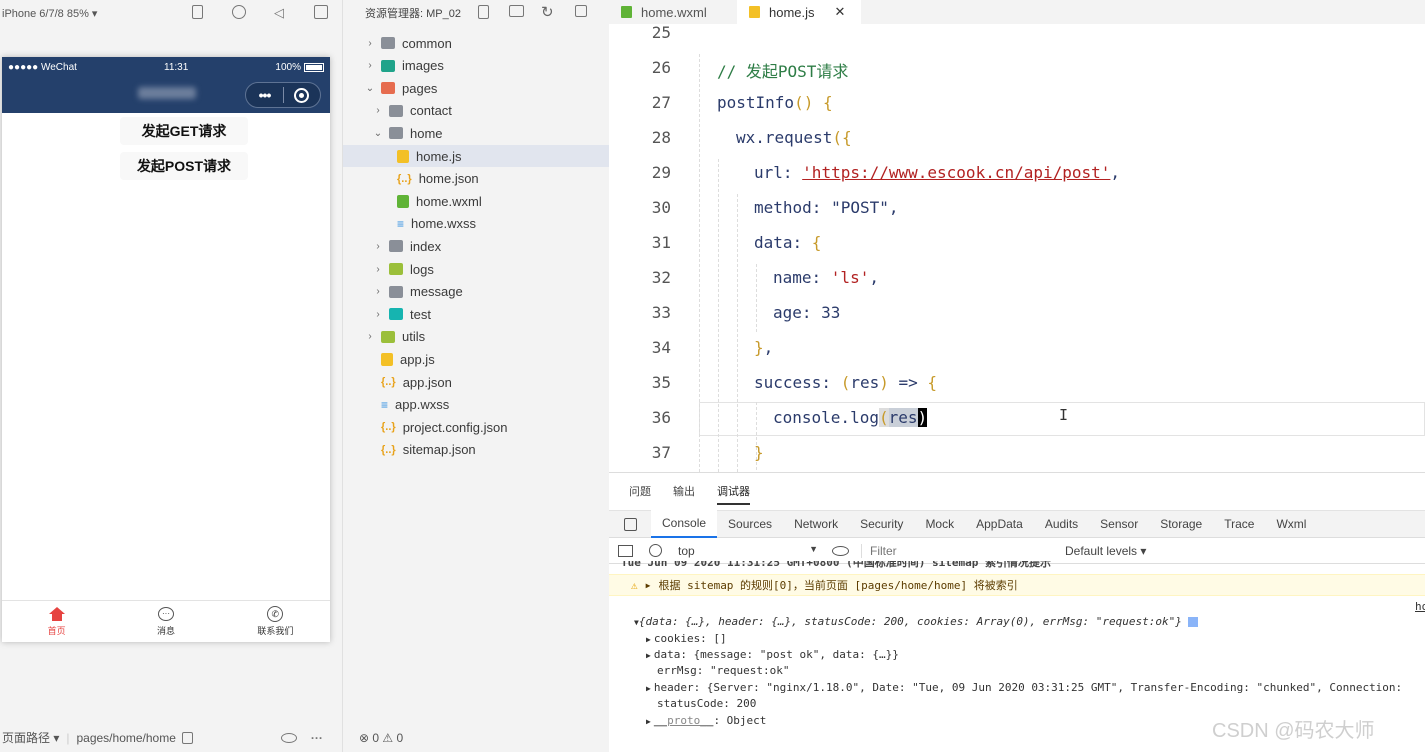  Describe the element at coordinates (840, 12) in the screenshot. I see `close-tab-icon: ✕` at that location.